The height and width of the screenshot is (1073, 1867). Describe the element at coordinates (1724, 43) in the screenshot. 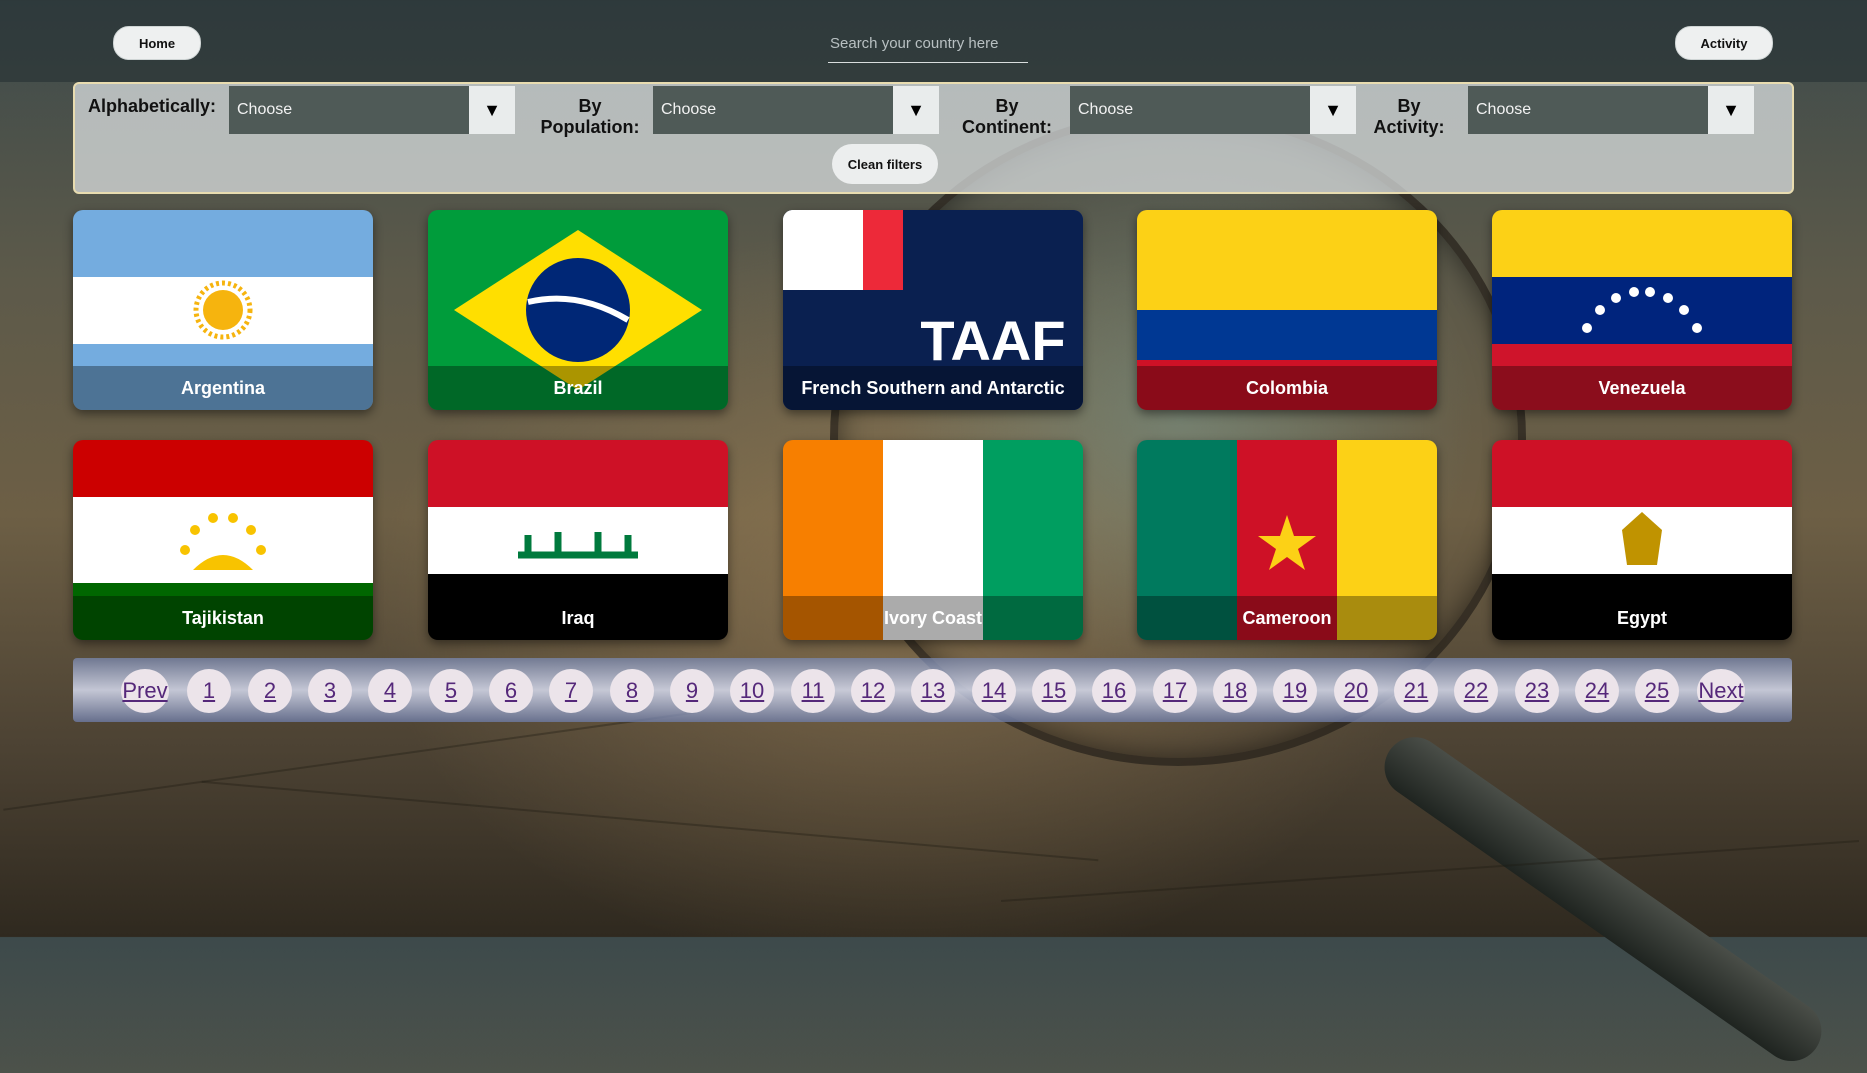

I see `activity-button: Activity` at that location.